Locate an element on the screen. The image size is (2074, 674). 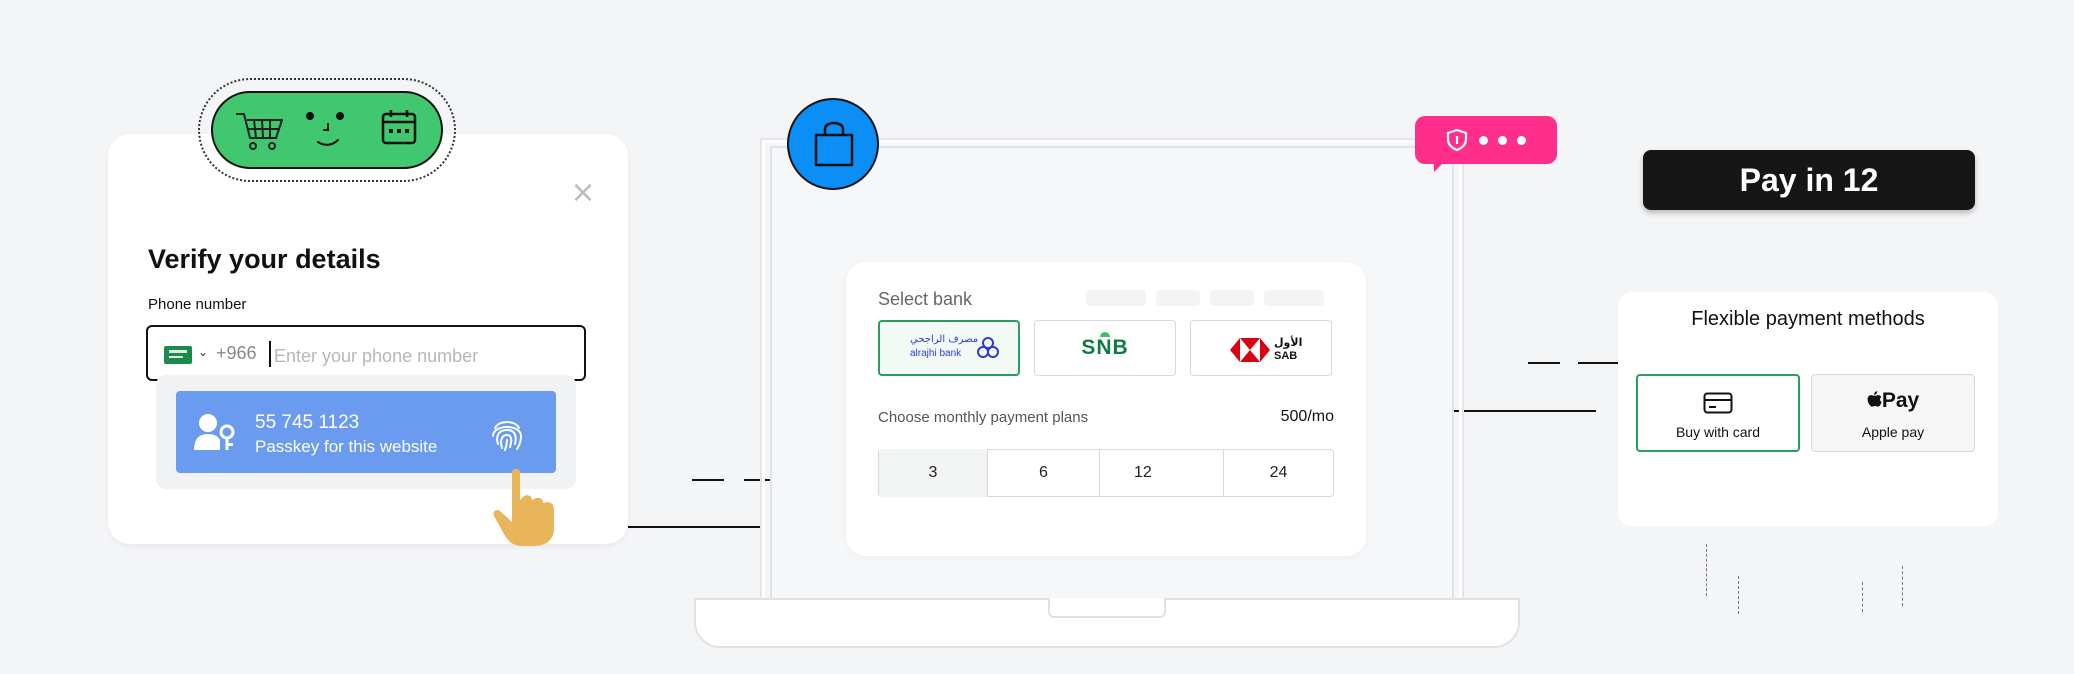
plan-option-6: 6 is located at coordinates (1043, 473).